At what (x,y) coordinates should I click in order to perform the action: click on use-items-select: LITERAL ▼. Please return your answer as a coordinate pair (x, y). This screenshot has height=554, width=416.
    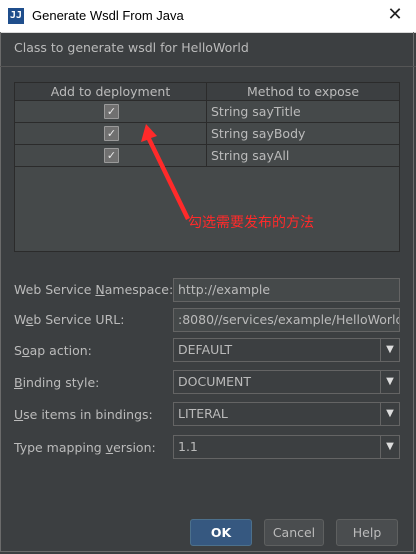
    Looking at the image, I should click on (286, 414).